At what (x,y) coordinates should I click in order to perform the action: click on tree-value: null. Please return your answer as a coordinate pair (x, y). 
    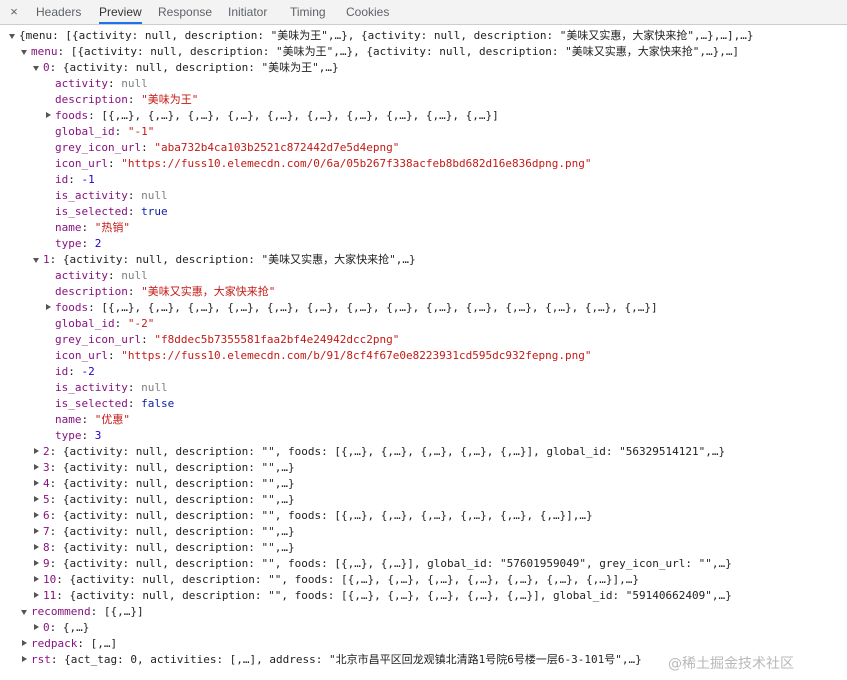
    Looking at the image, I should click on (134, 83).